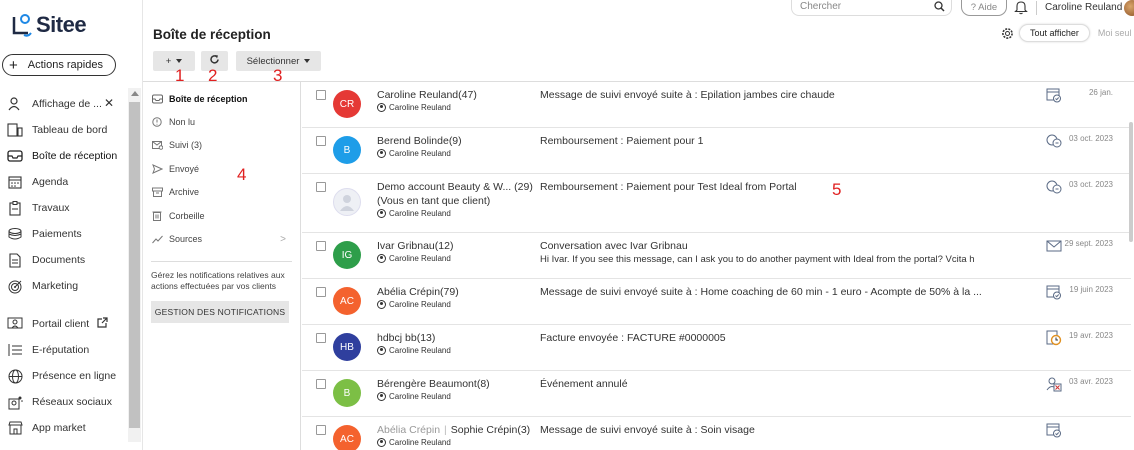 The height and width of the screenshot is (450, 1134). Describe the element at coordinates (208, 98) in the screenshot. I see `folder-label: Boîte de réception` at that location.